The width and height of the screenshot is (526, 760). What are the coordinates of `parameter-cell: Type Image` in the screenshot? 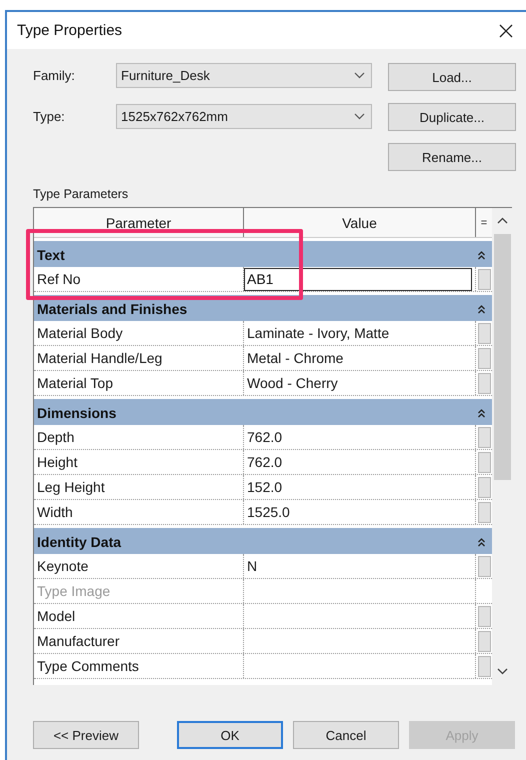 It's located at (139, 591).